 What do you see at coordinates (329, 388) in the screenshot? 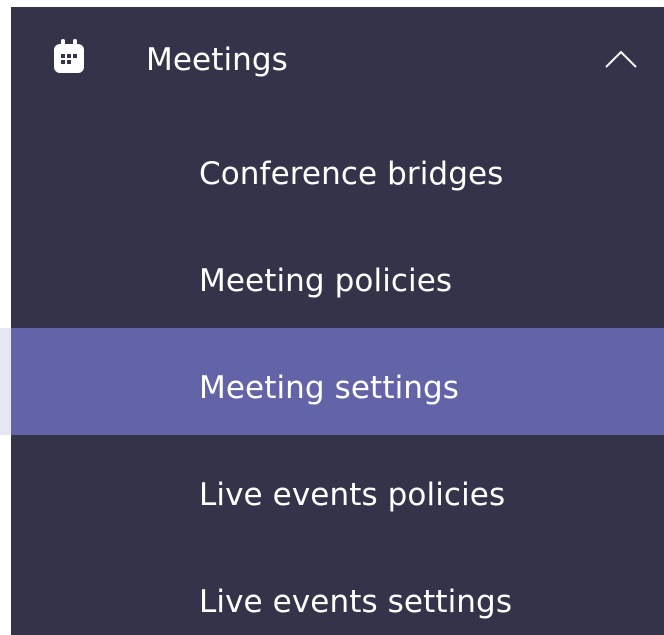
I see `nav-item-label: Meeting settings` at bounding box center [329, 388].